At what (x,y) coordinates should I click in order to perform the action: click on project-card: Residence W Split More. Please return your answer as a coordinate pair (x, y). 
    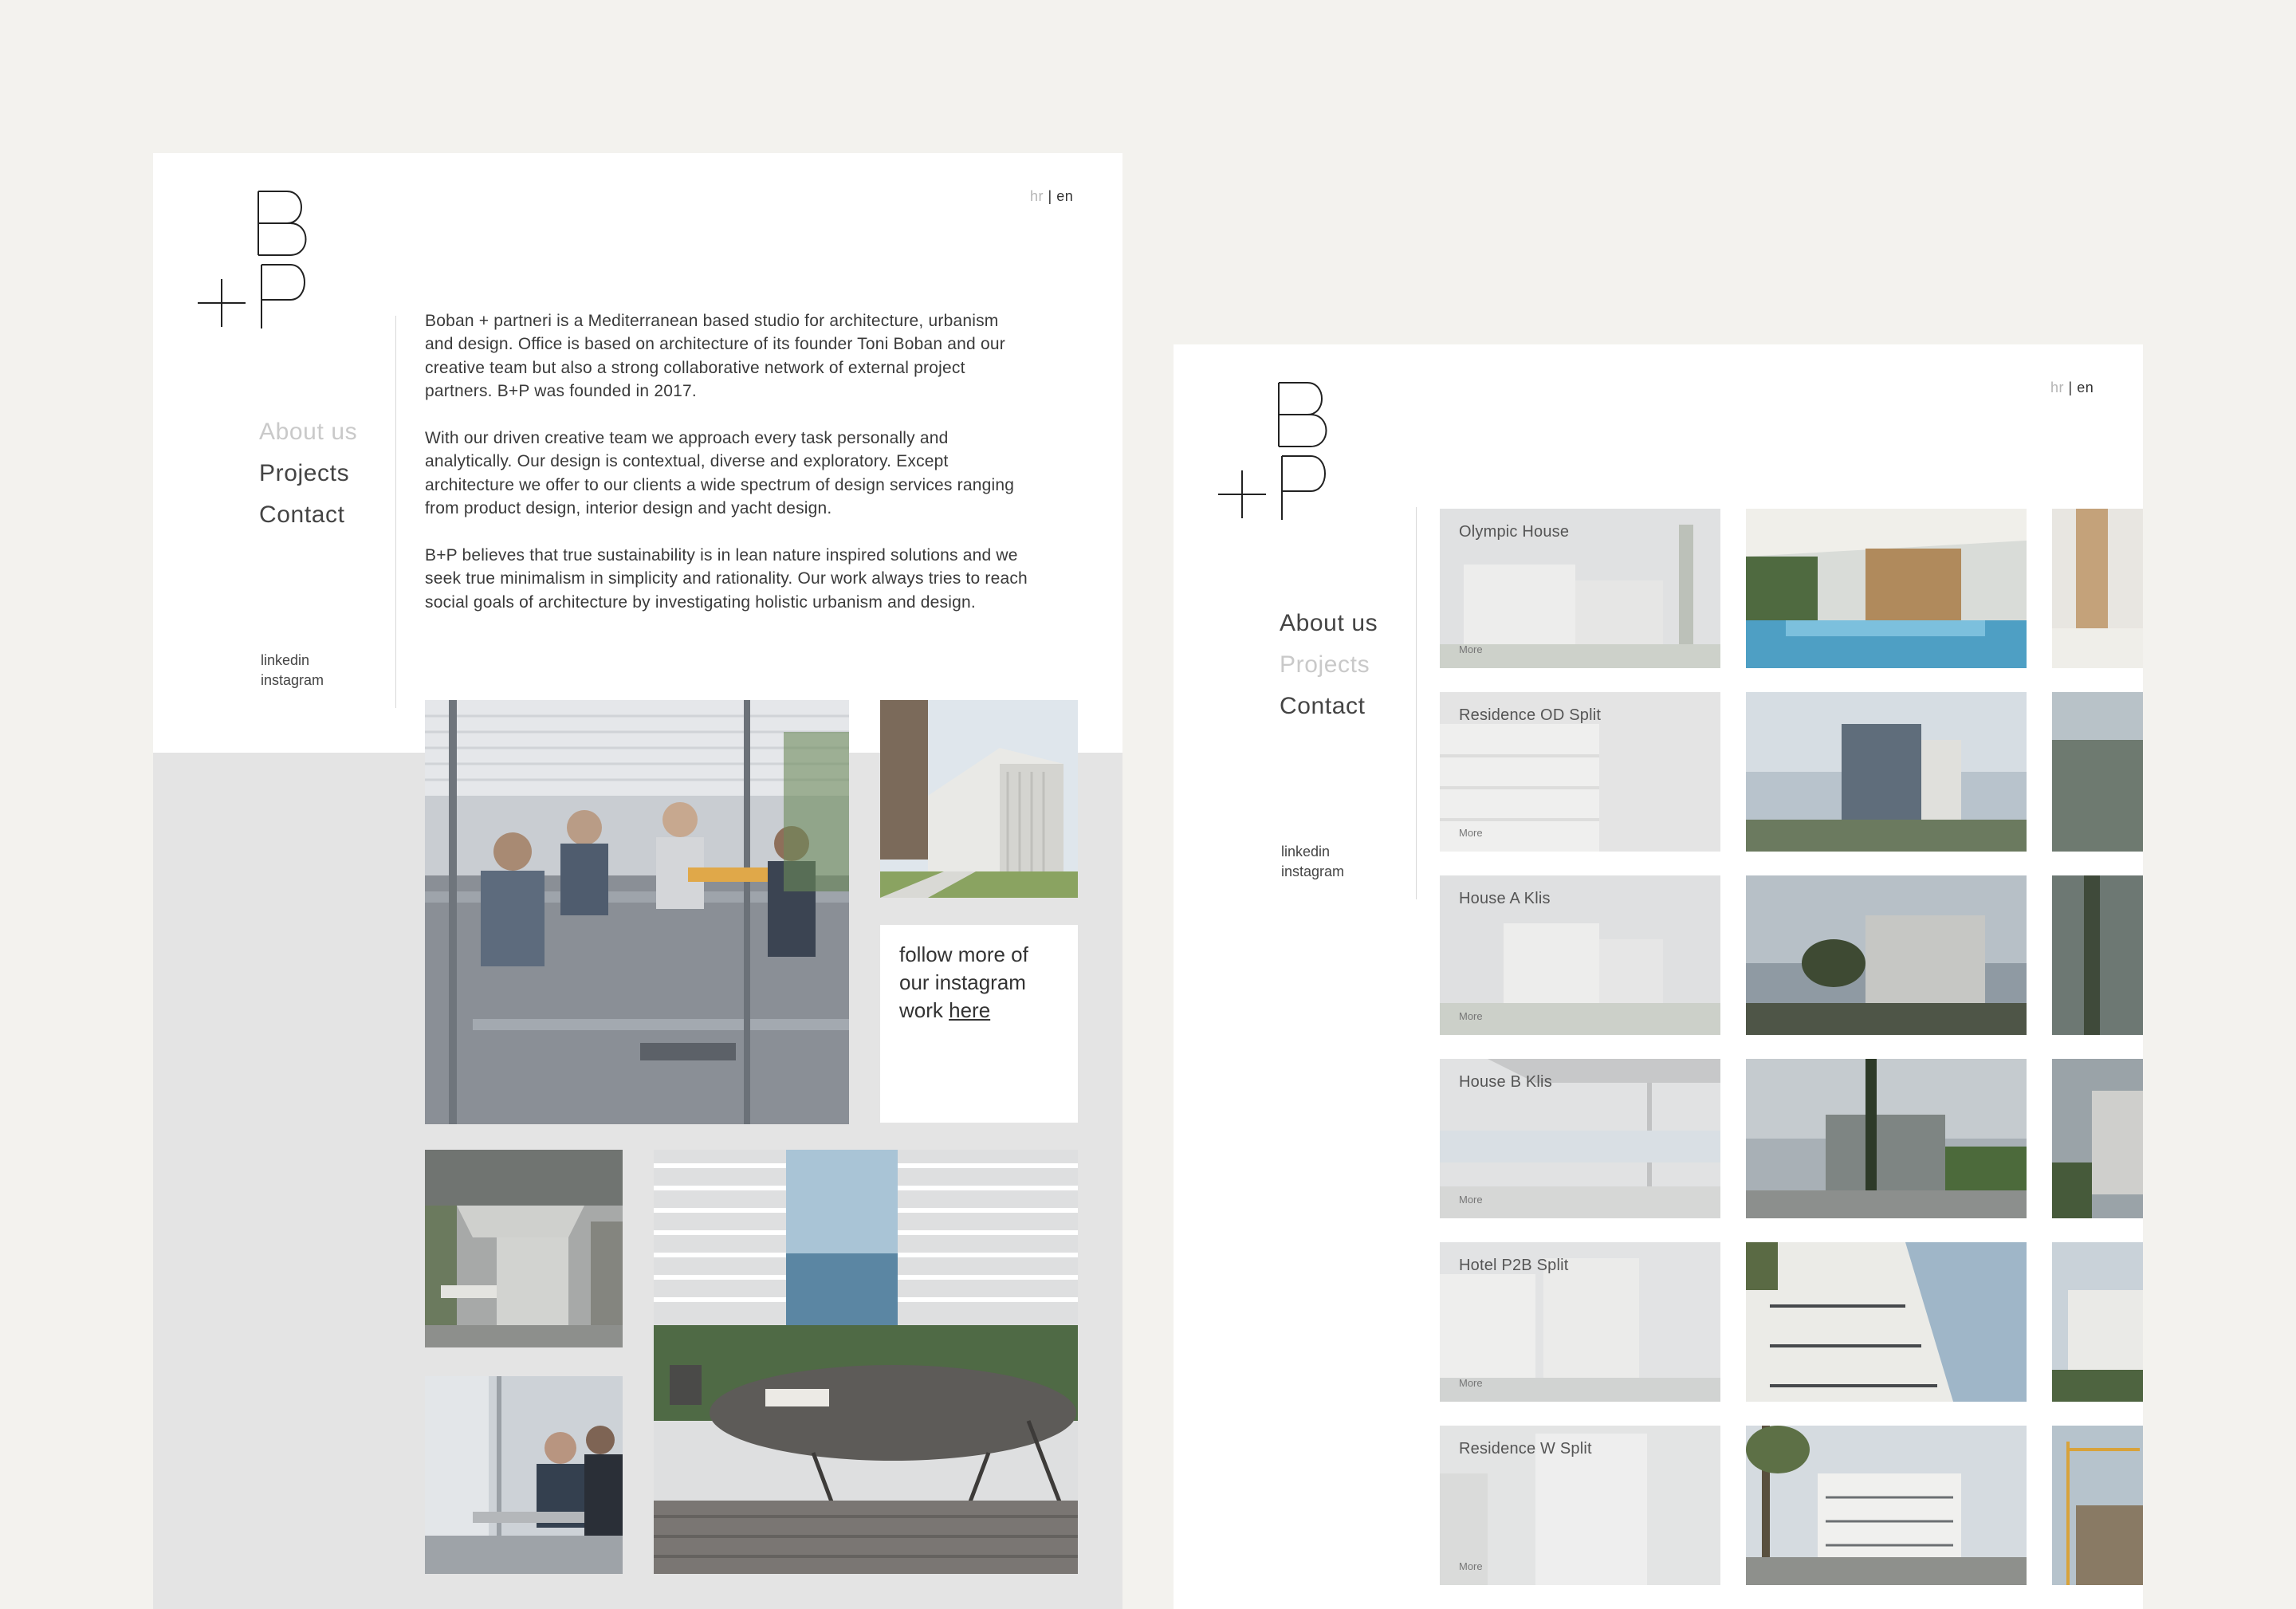
    Looking at the image, I should click on (1580, 1505).